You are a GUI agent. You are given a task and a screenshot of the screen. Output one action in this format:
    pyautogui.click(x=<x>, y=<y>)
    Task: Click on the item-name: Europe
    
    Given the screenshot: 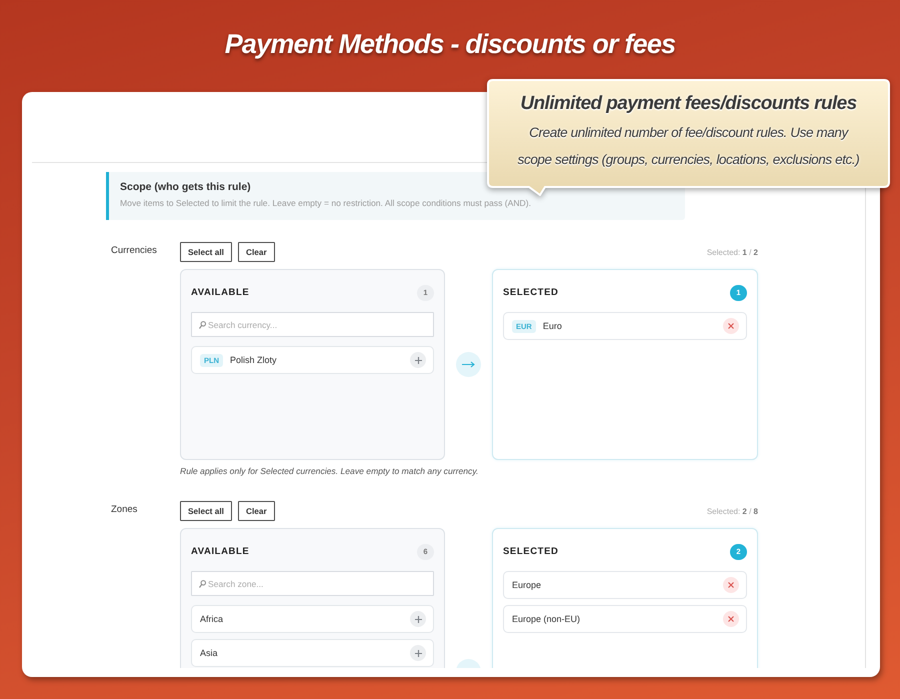 What is the action you would take?
    pyautogui.click(x=527, y=585)
    